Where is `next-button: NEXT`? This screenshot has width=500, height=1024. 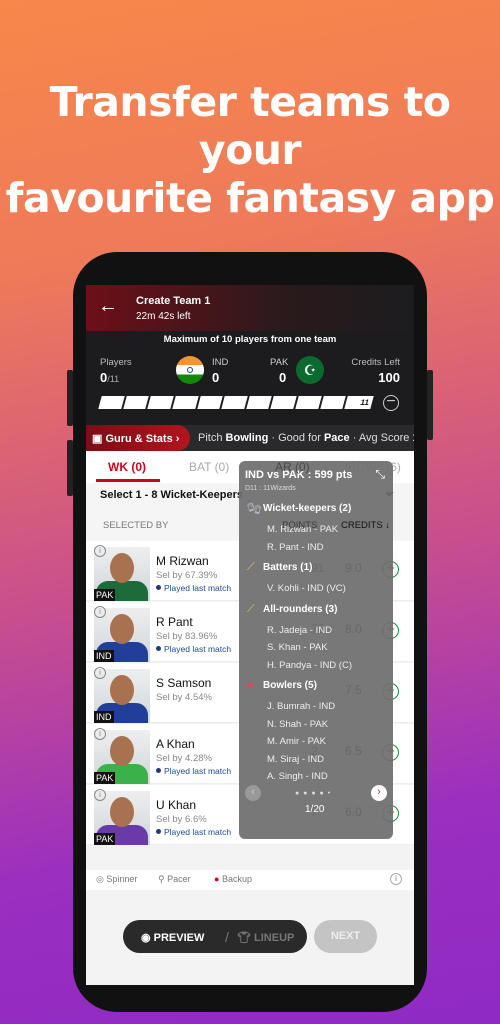
next-button: NEXT is located at coordinates (345, 936).